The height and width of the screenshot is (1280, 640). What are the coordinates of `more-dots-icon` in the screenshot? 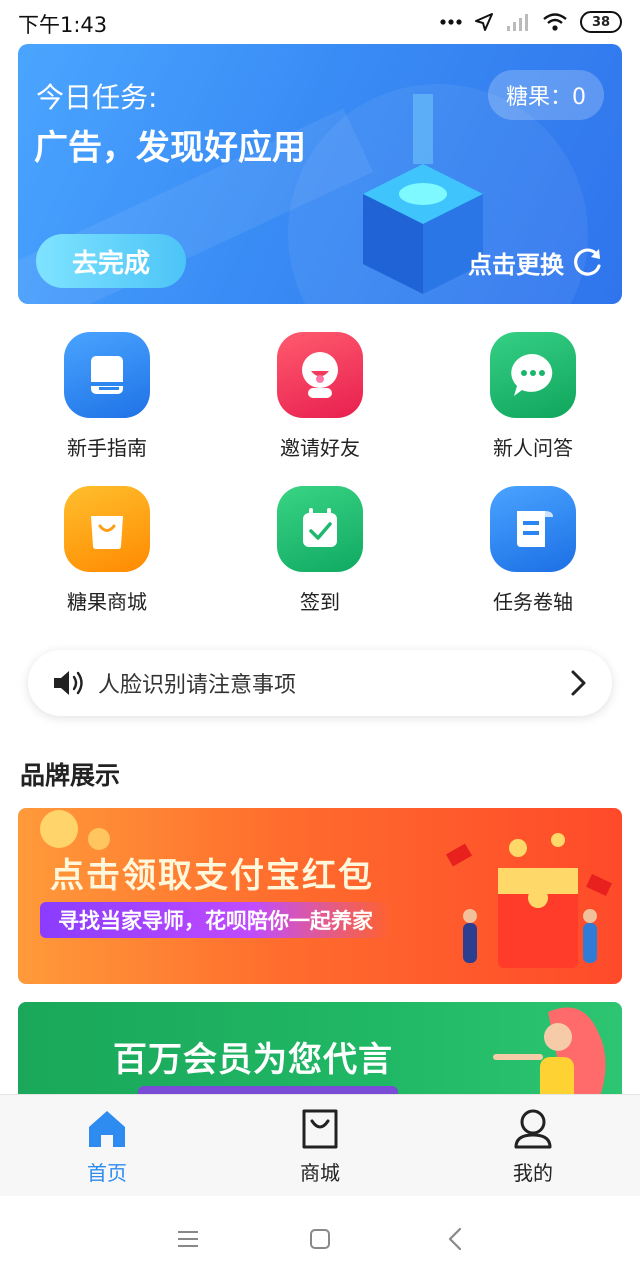 It's located at (451, 22).